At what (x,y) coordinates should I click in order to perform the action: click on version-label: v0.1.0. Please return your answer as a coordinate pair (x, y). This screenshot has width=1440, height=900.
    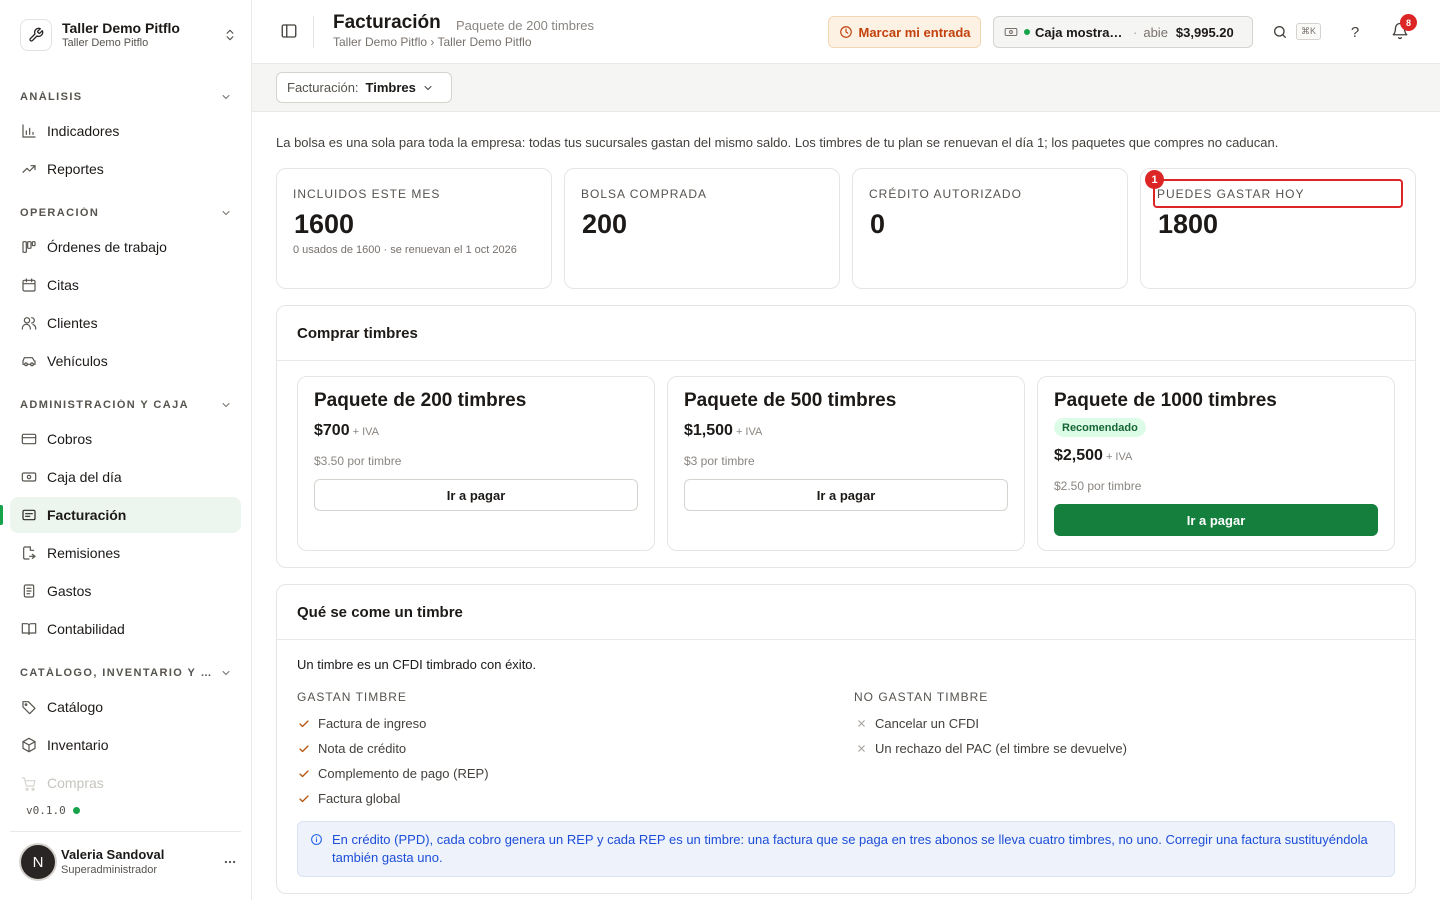
    Looking at the image, I should click on (46, 810).